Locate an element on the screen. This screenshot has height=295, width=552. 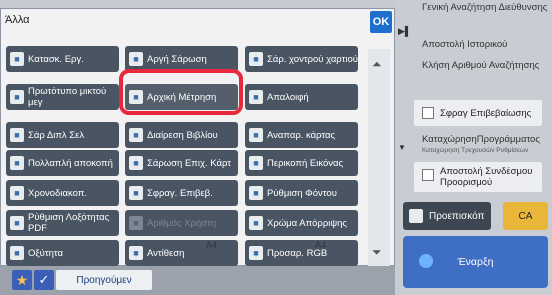
color-drop-icon: ■ is located at coordinates (256, 223).